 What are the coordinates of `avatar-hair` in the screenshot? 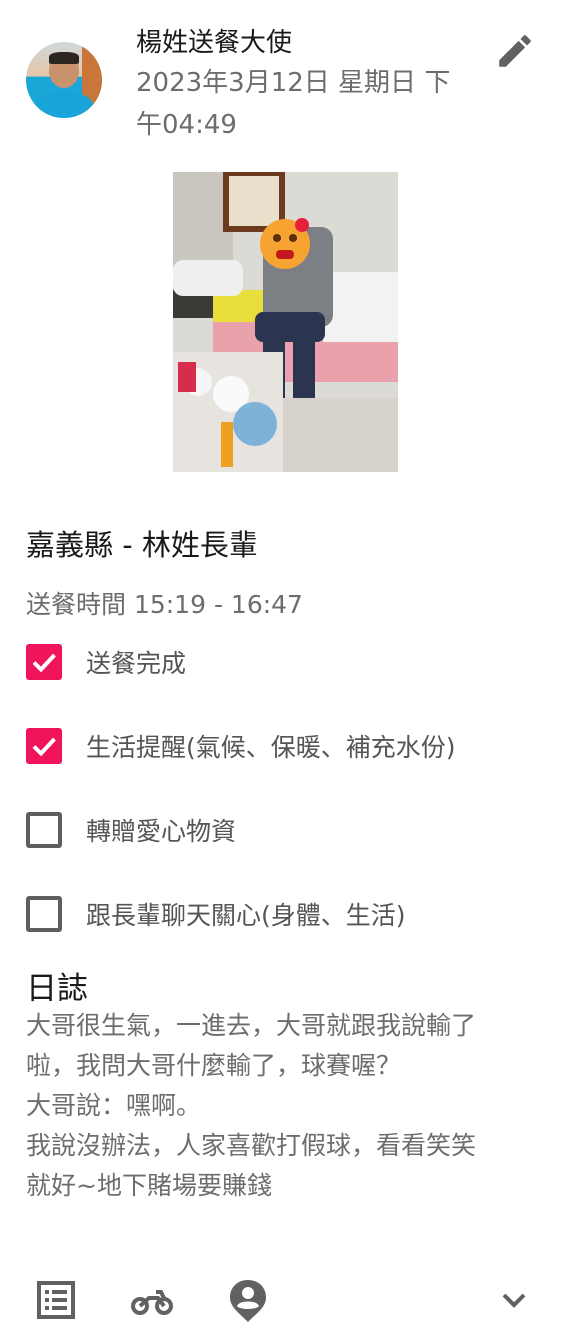 It's located at (64, 58).